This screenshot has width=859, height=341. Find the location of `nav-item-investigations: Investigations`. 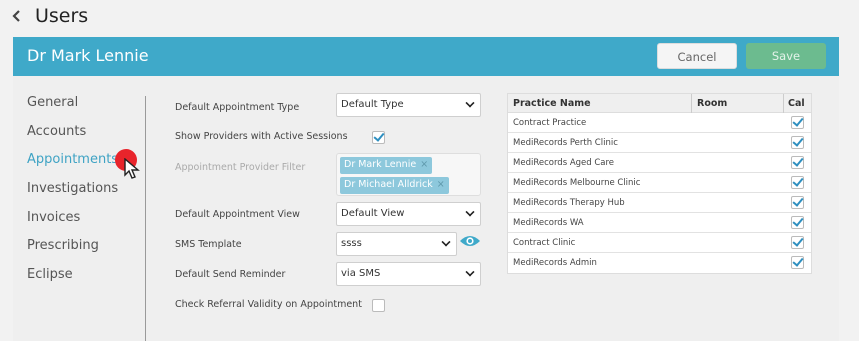

nav-item-investigations: Investigations is located at coordinates (87, 194).